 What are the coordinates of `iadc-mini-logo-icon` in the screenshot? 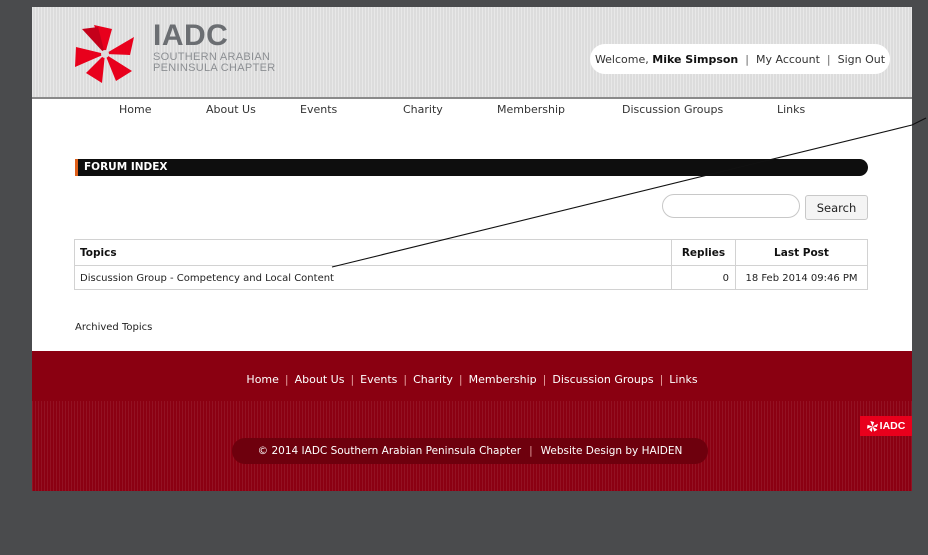 It's located at (872, 426).